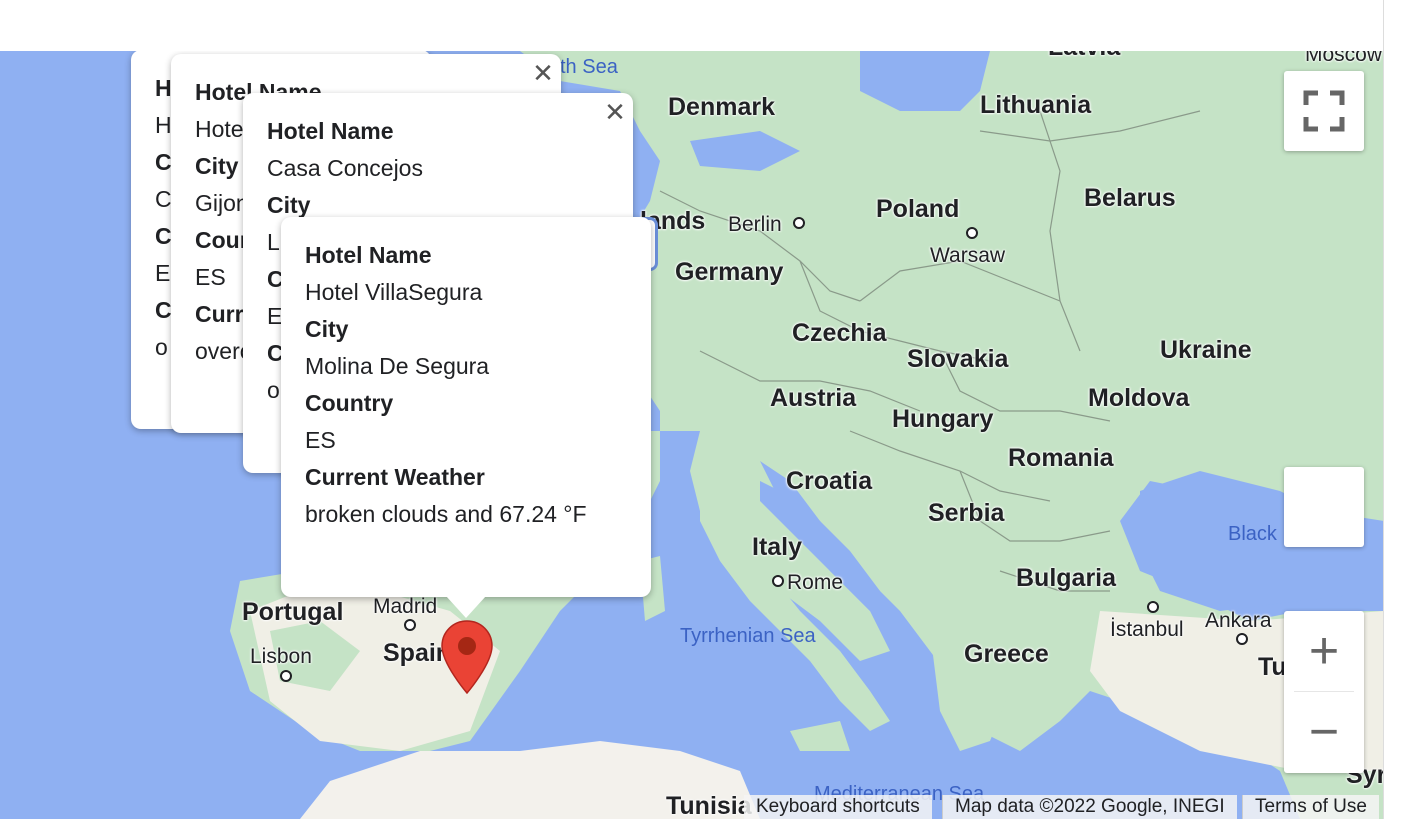 This screenshot has width=1419, height=819. I want to click on field-label: Current Weather, so click(395, 477).